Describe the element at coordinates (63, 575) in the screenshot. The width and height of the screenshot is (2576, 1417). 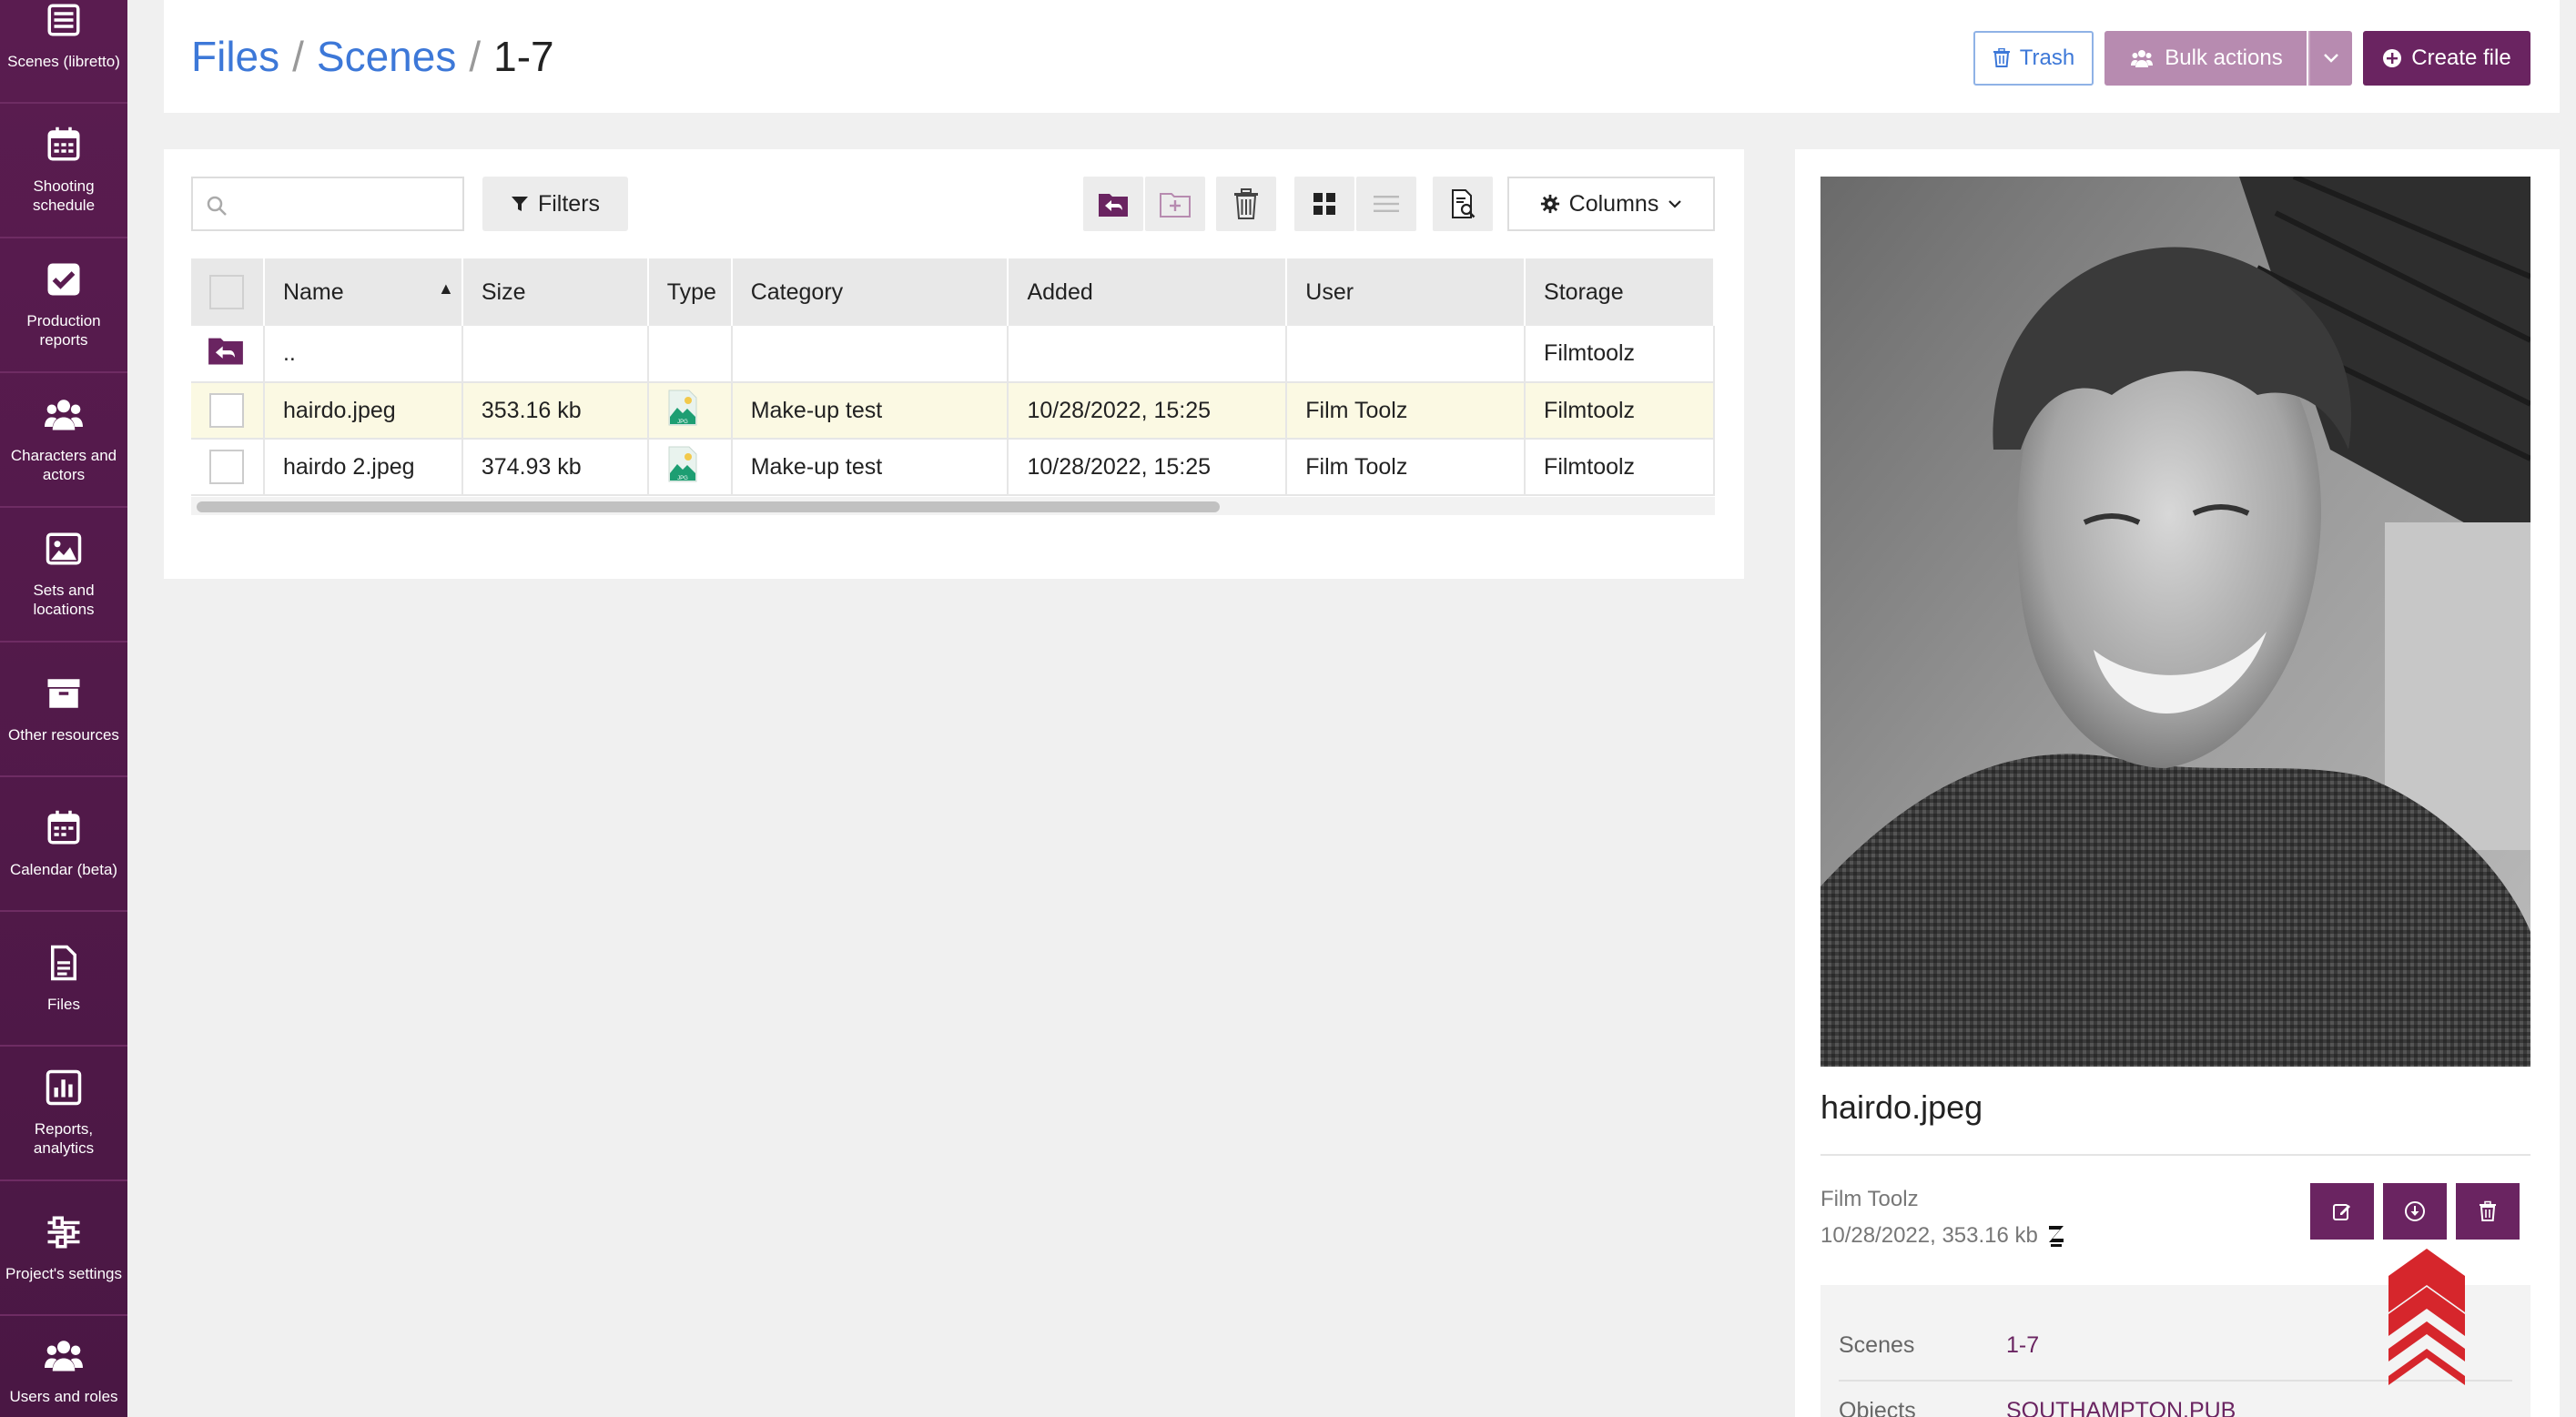
I see `sidebar-item-sets-locations: Sets and locations` at that location.